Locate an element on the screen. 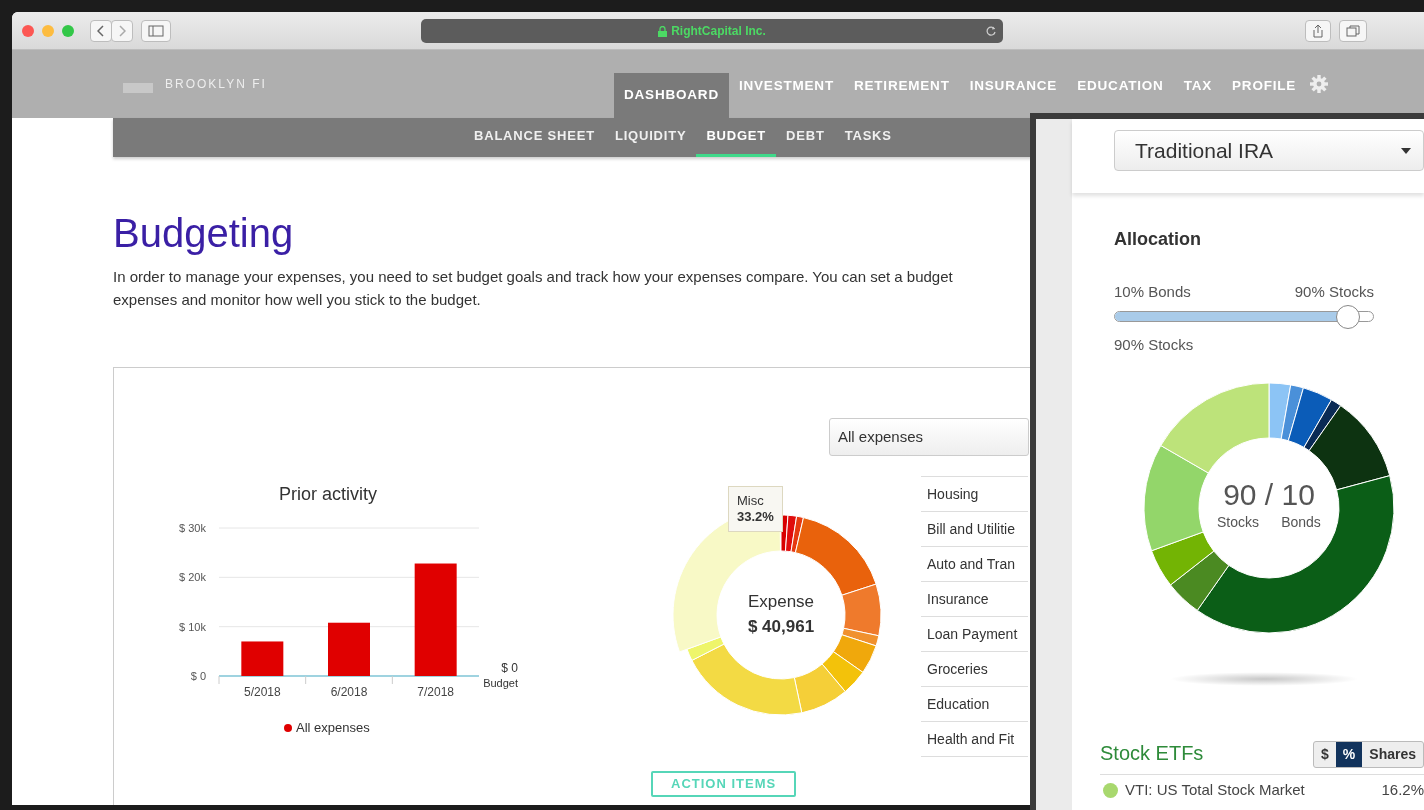  nav-tab: EDUCATION is located at coordinates (1120, 86).